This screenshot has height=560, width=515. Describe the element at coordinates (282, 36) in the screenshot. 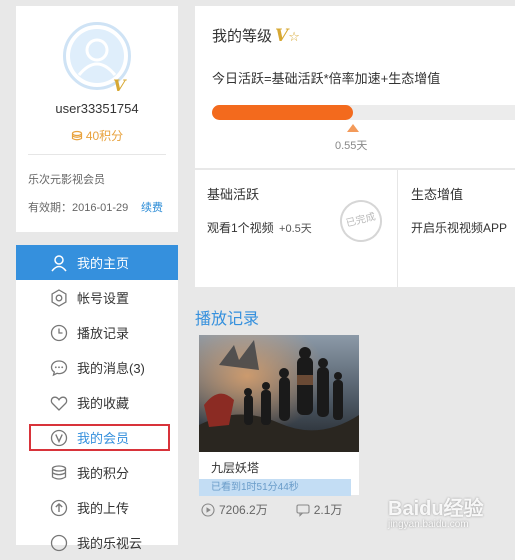

I see `level-badge-icon: V` at that location.